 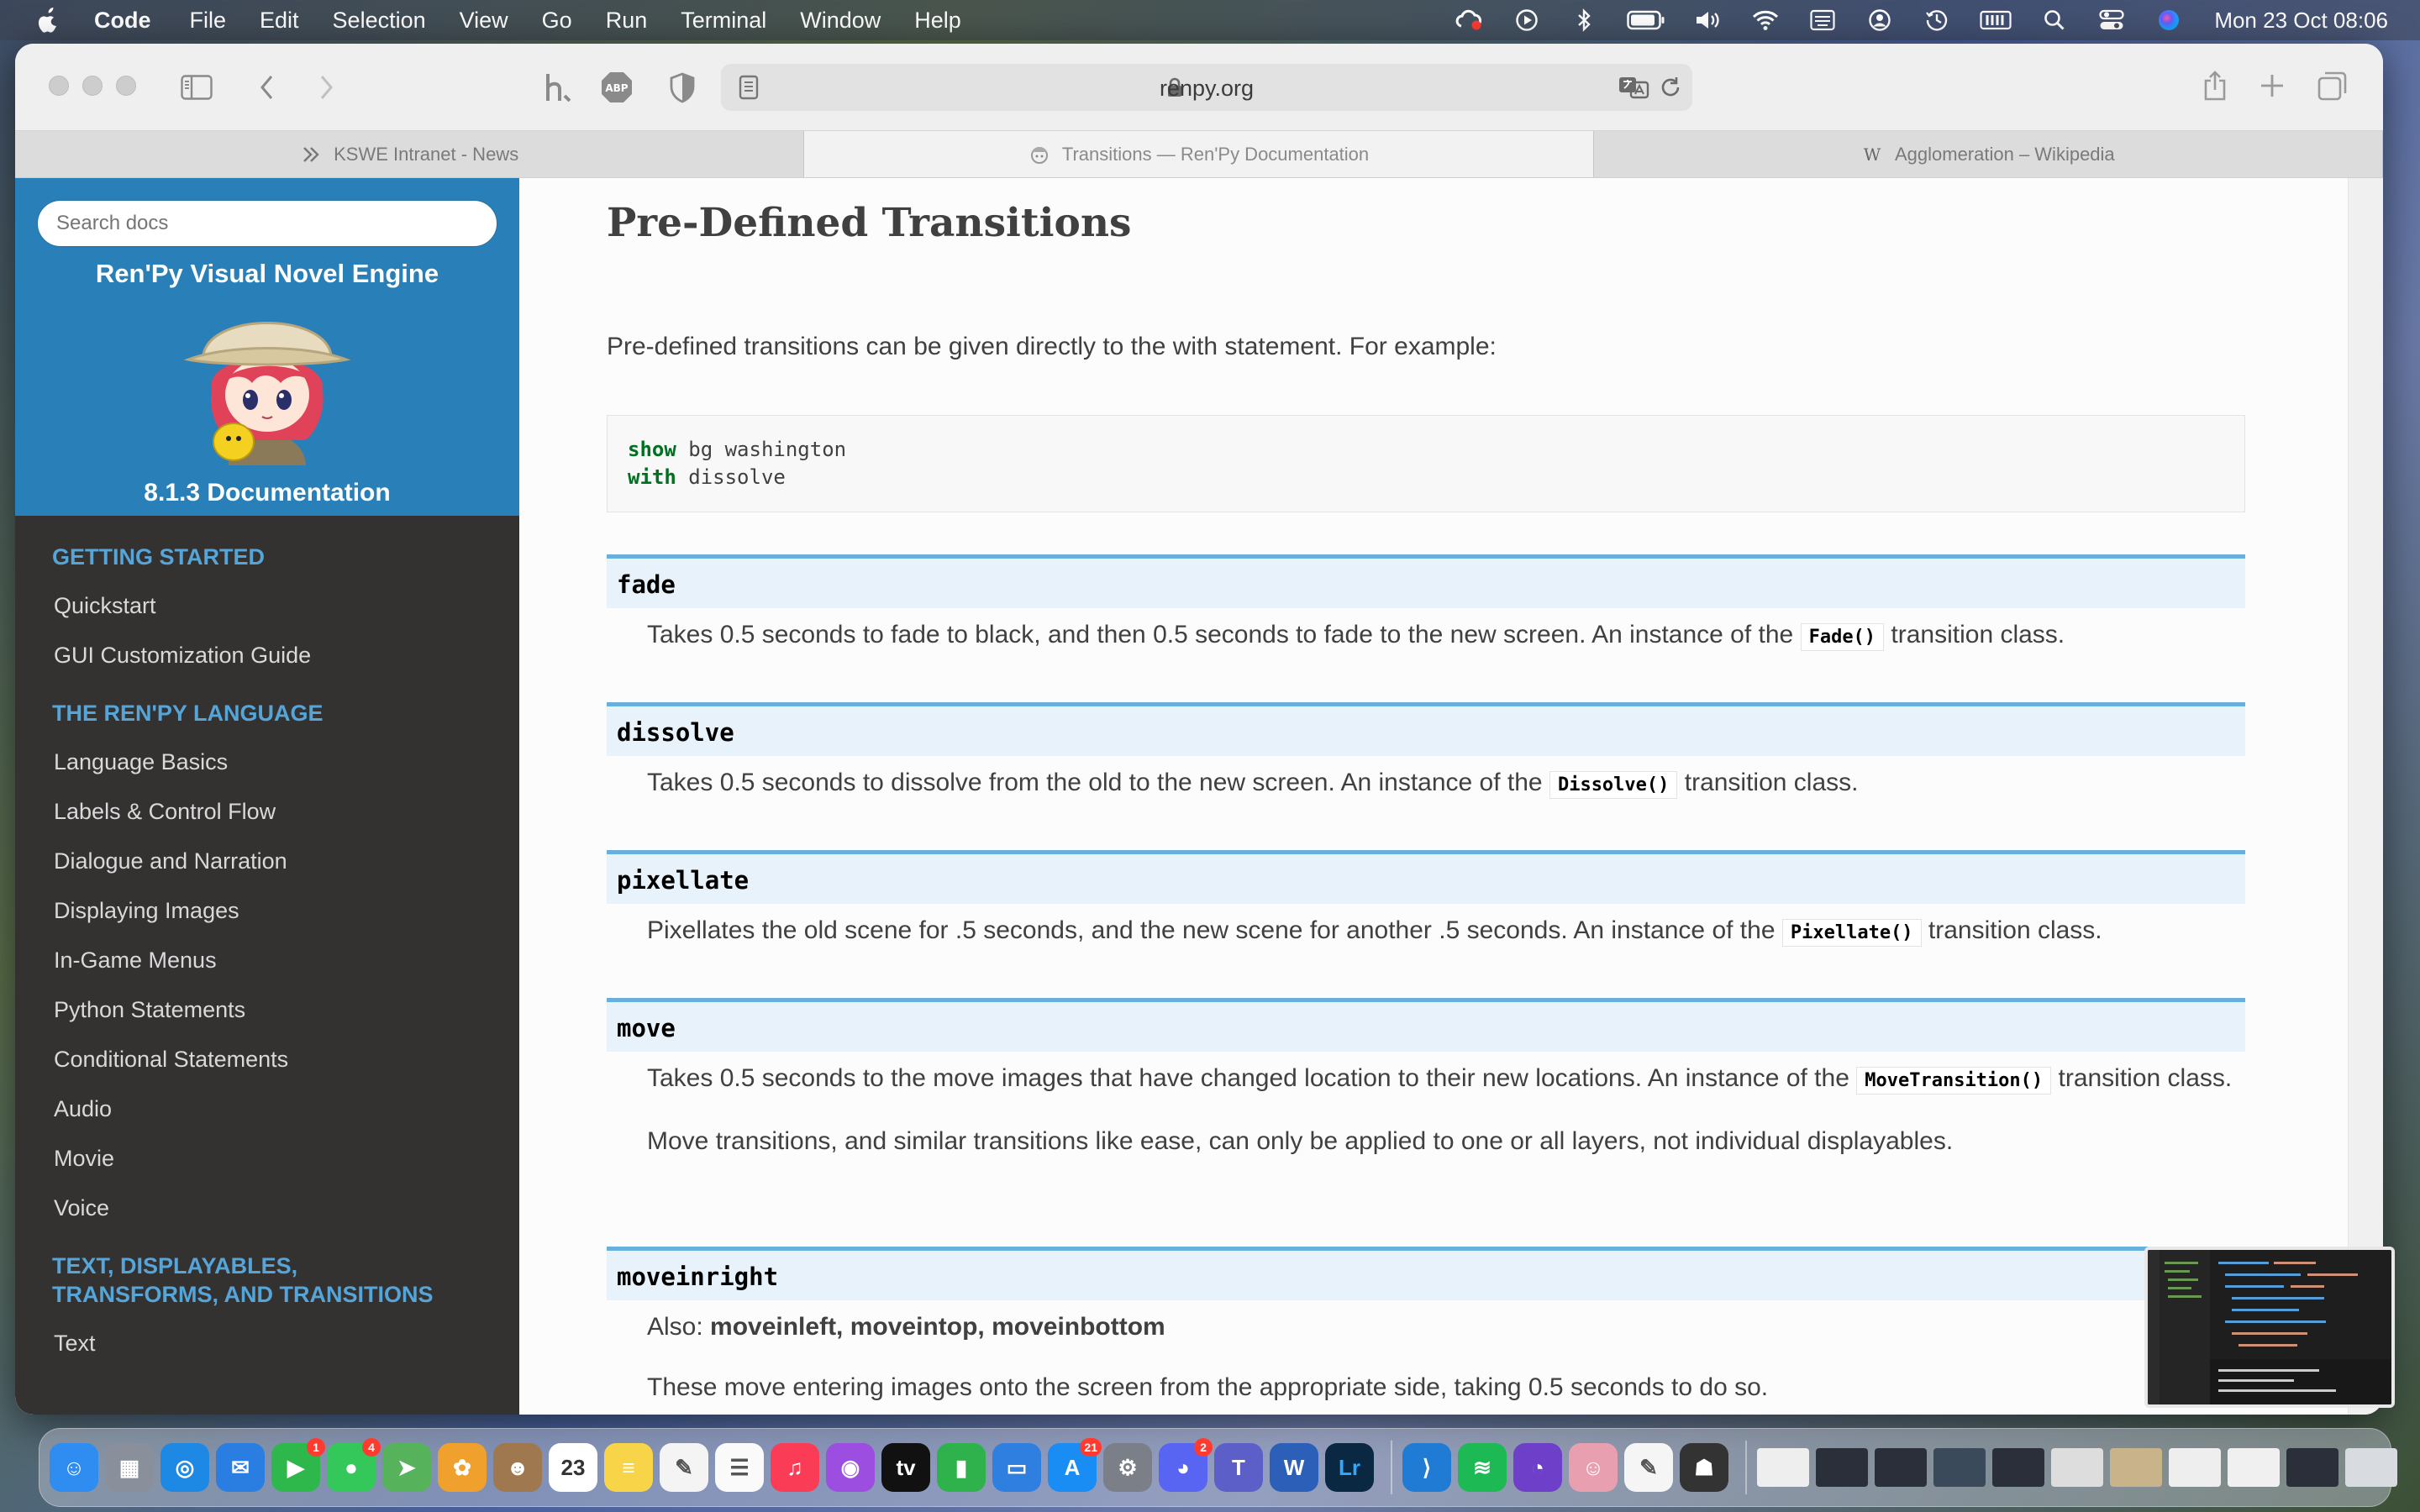 I want to click on page-scrollbar, so click(x=2365, y=796).